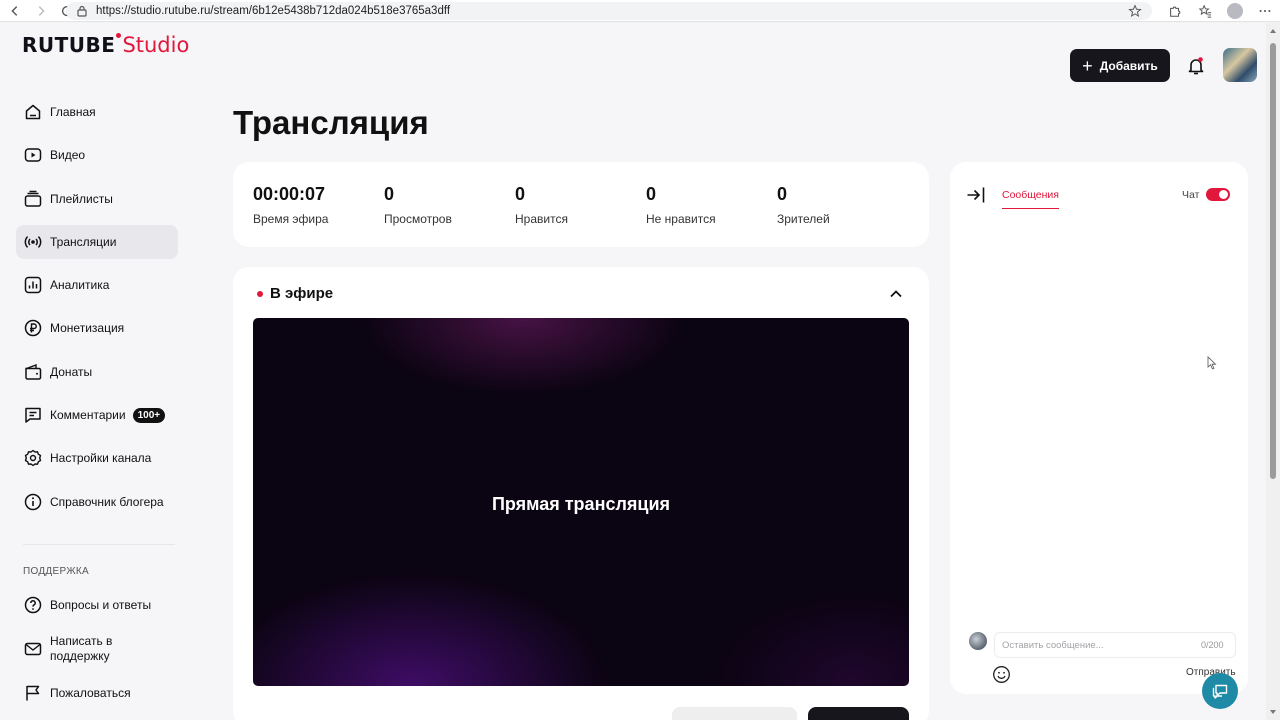 The height and width of the screenshot is (720, 1280). Describe the element at coordinates (97, 199) in the screenshot. I see `sidebar-item-playlists: Плейлисты` at that location.